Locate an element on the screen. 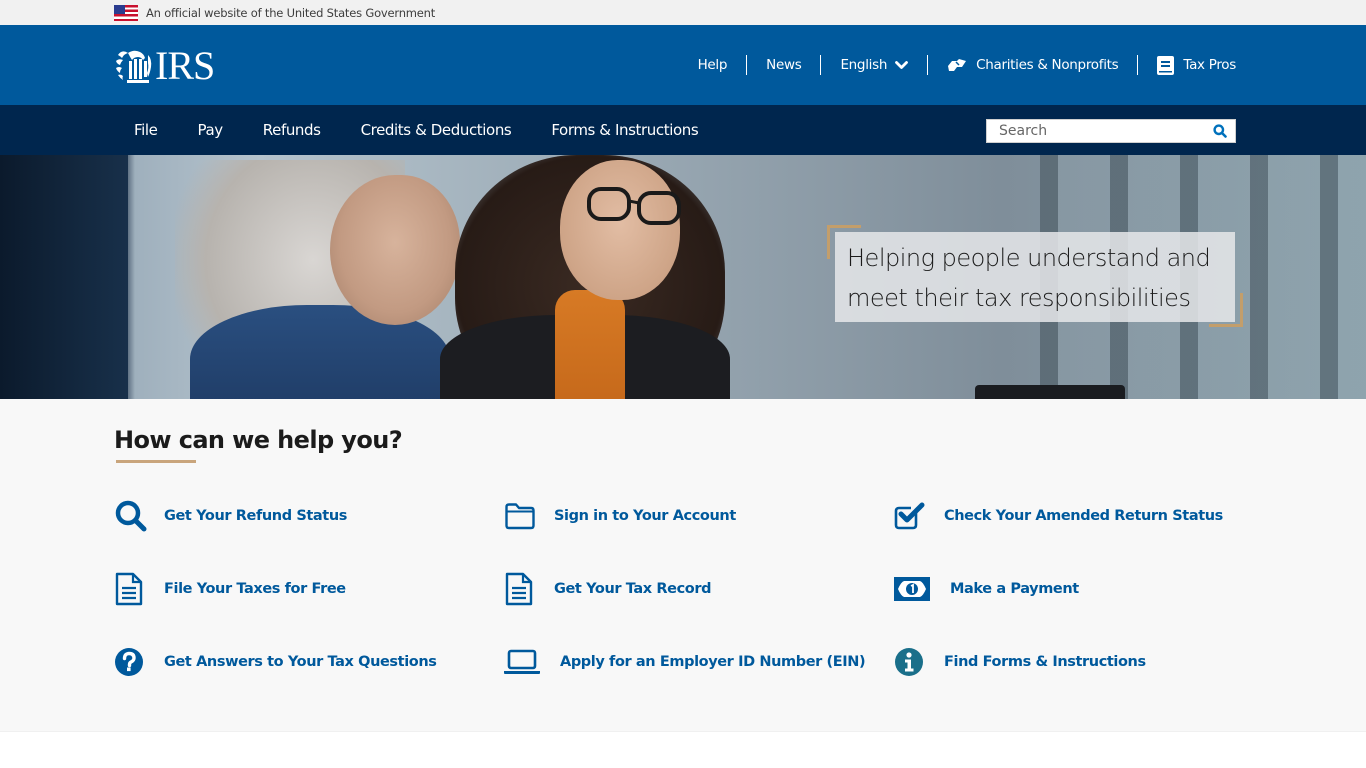 This screenshot has height=768, width=1366. tagline-line-2: meet their tax responsibilities is located at coordinates (1019, 298).